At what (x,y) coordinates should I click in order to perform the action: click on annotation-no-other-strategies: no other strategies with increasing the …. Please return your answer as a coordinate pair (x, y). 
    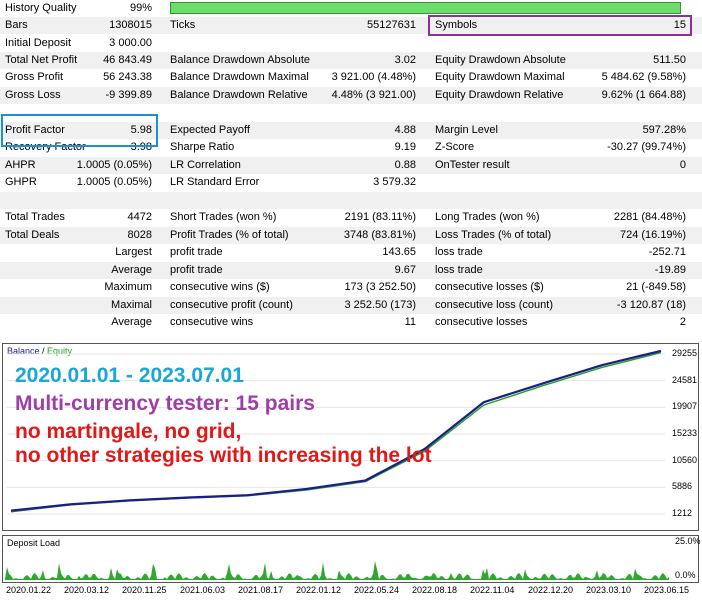
    Looking at the image, I should click on (223, 455).